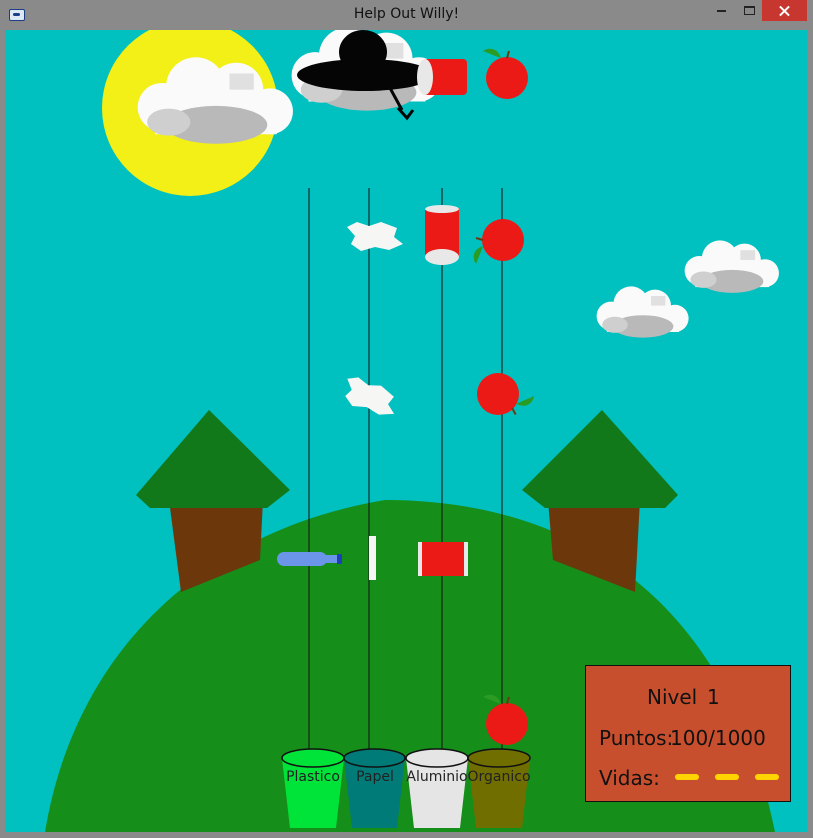 This screenshot has width=813, height=838. I want to click on points-label: Puntos:, so click(636, 738).